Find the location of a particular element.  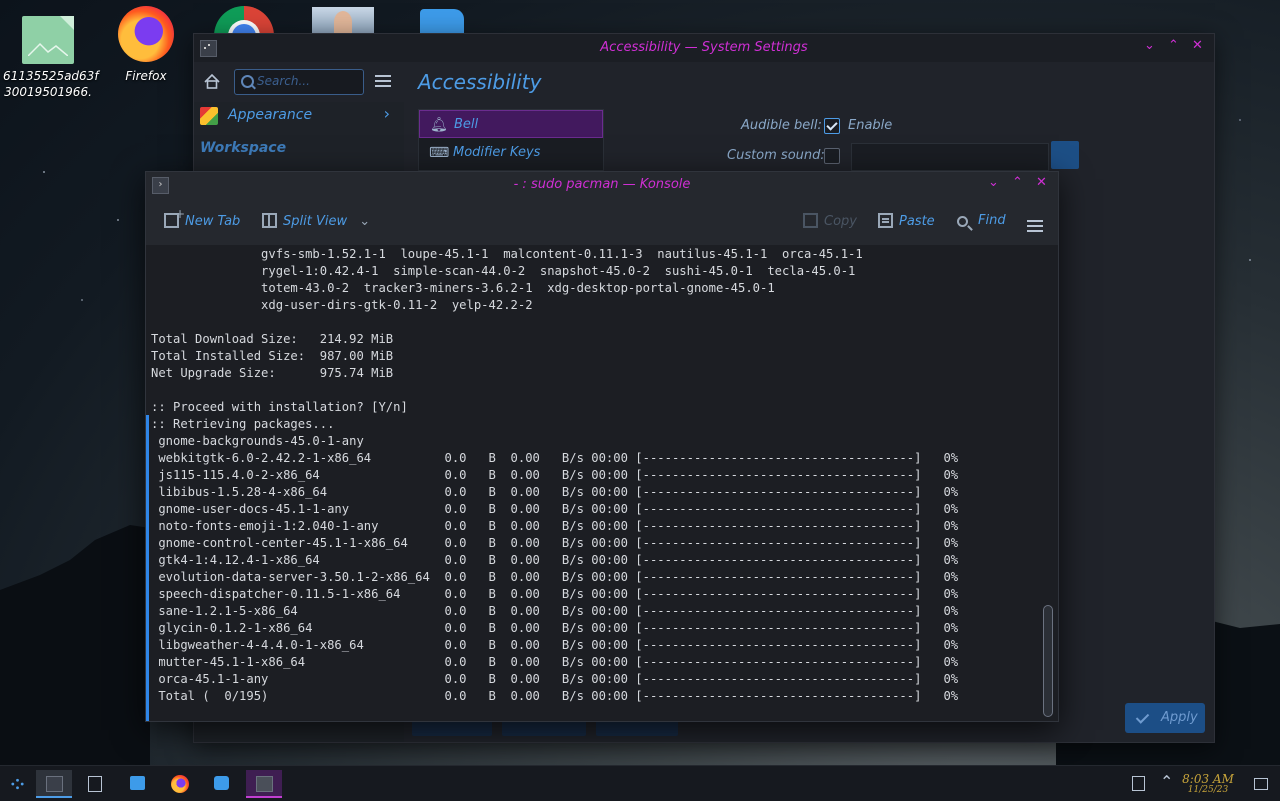

image-file-icon is located at coordinates (48, 40).